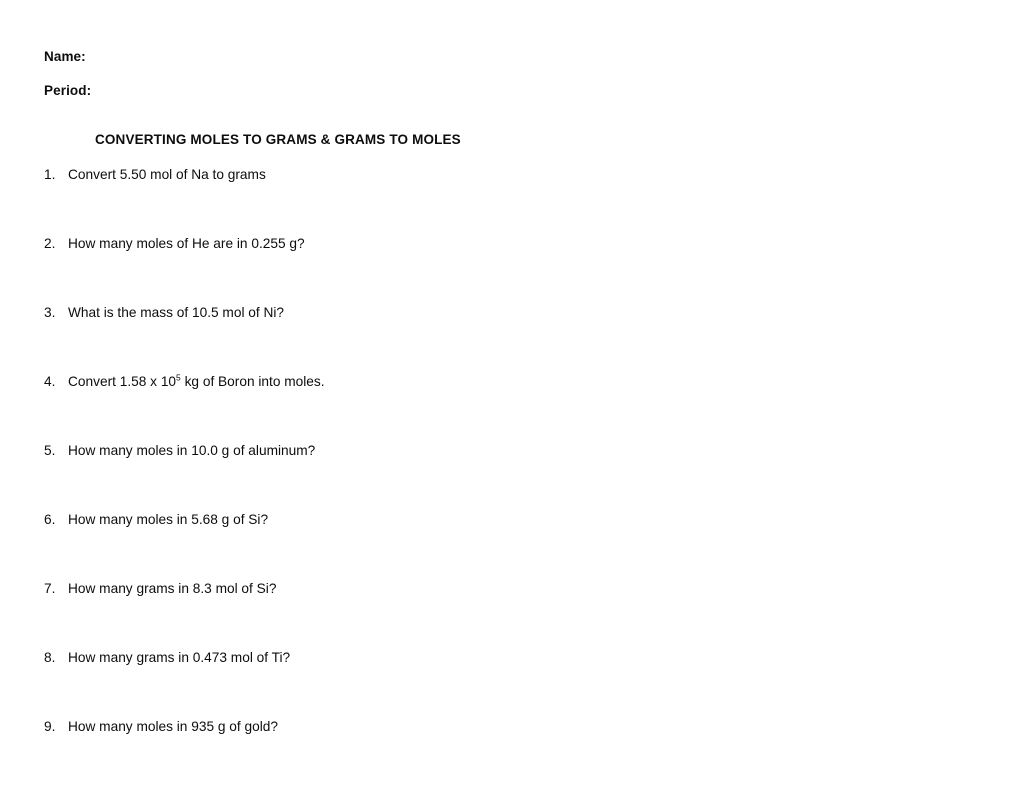 This screenshot has height=788, width=1020. Describe the element at coordinates (50, 312) in the screenshot. I see `question-number: 3.` at that location.